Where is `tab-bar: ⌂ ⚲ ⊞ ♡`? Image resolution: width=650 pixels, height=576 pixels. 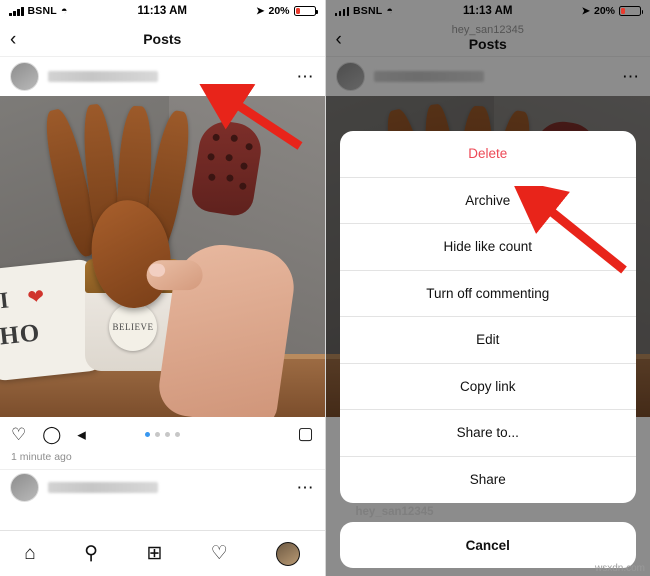 tab-bar: ⌂ ⚲ ⊞ ♡ is located at coordinates (162, 553).